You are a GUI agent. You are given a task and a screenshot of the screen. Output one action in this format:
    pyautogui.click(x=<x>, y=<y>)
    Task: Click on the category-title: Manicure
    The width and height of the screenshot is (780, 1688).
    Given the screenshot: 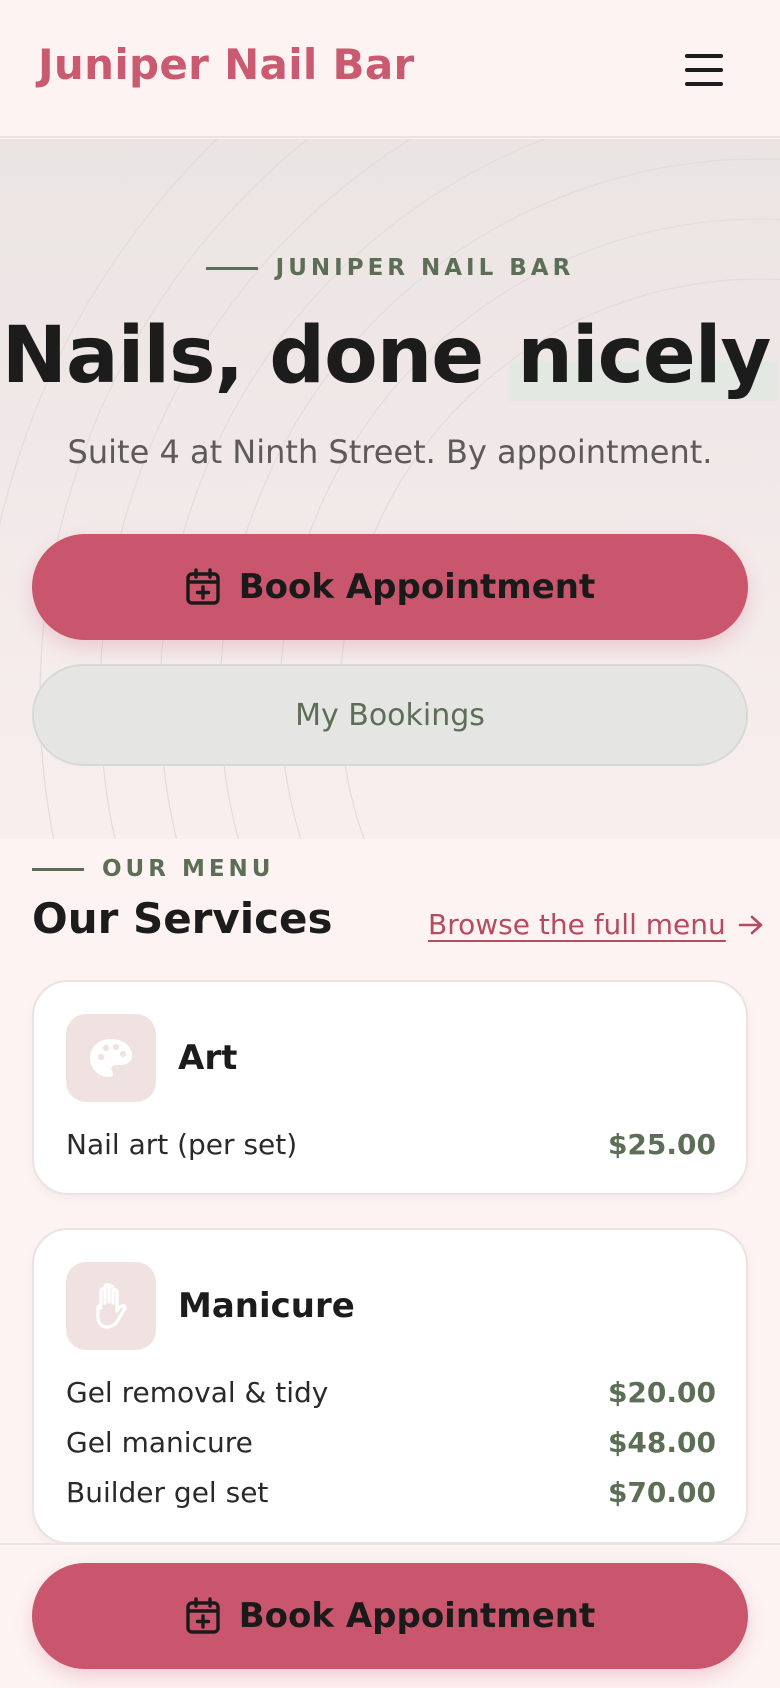 What is the action you would take?
    pyautogui.click(x=266, y=1306)
    